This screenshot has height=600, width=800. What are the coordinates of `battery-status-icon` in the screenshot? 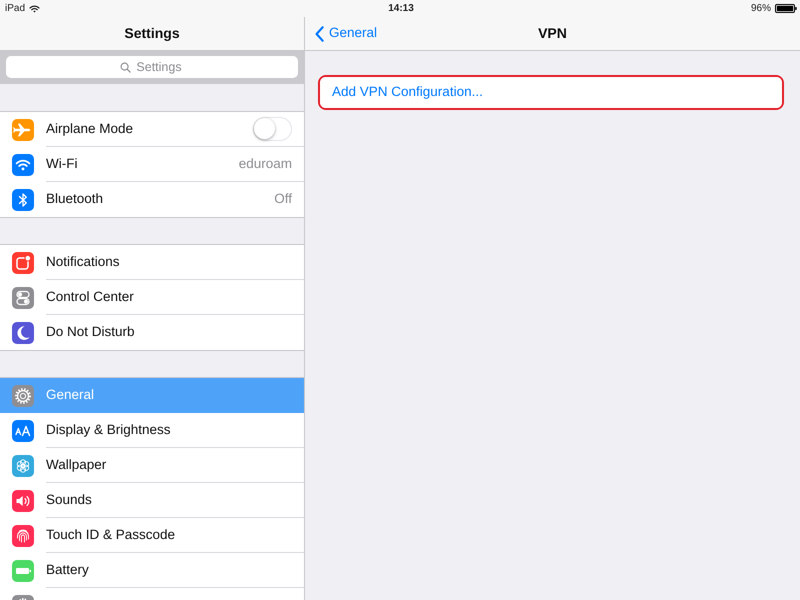 It's located at (786, 8).